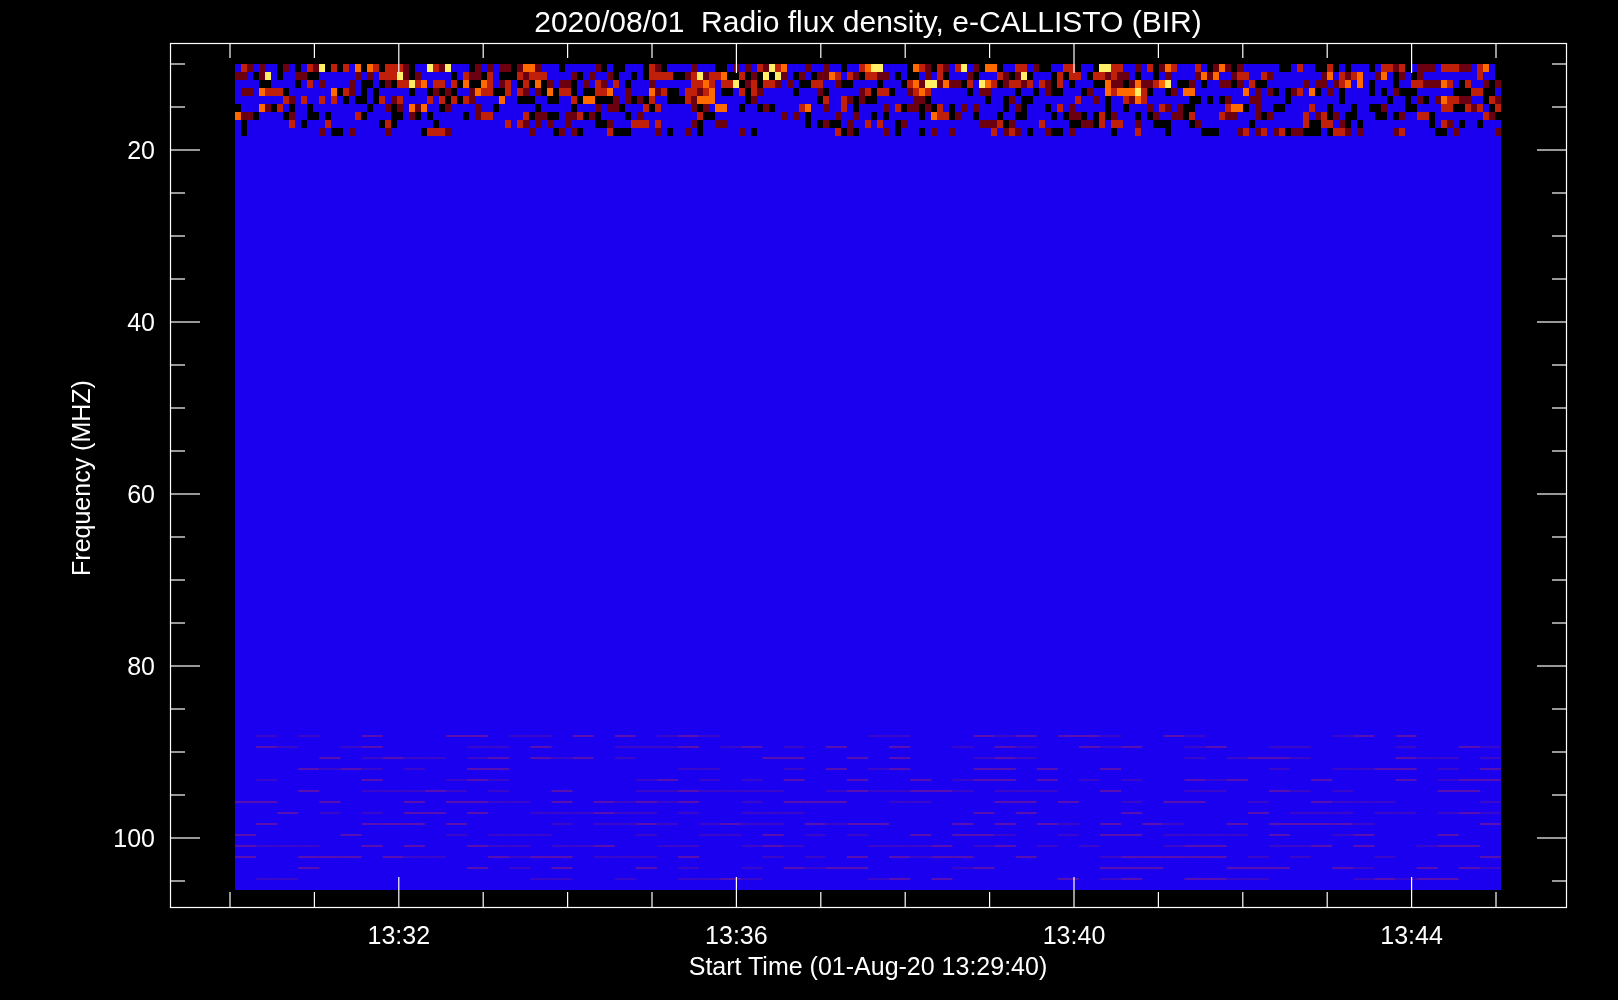 The width and height of the screenshot is (1618, 1000). I want to click on y-tick-label: 100, so click(134, 838).